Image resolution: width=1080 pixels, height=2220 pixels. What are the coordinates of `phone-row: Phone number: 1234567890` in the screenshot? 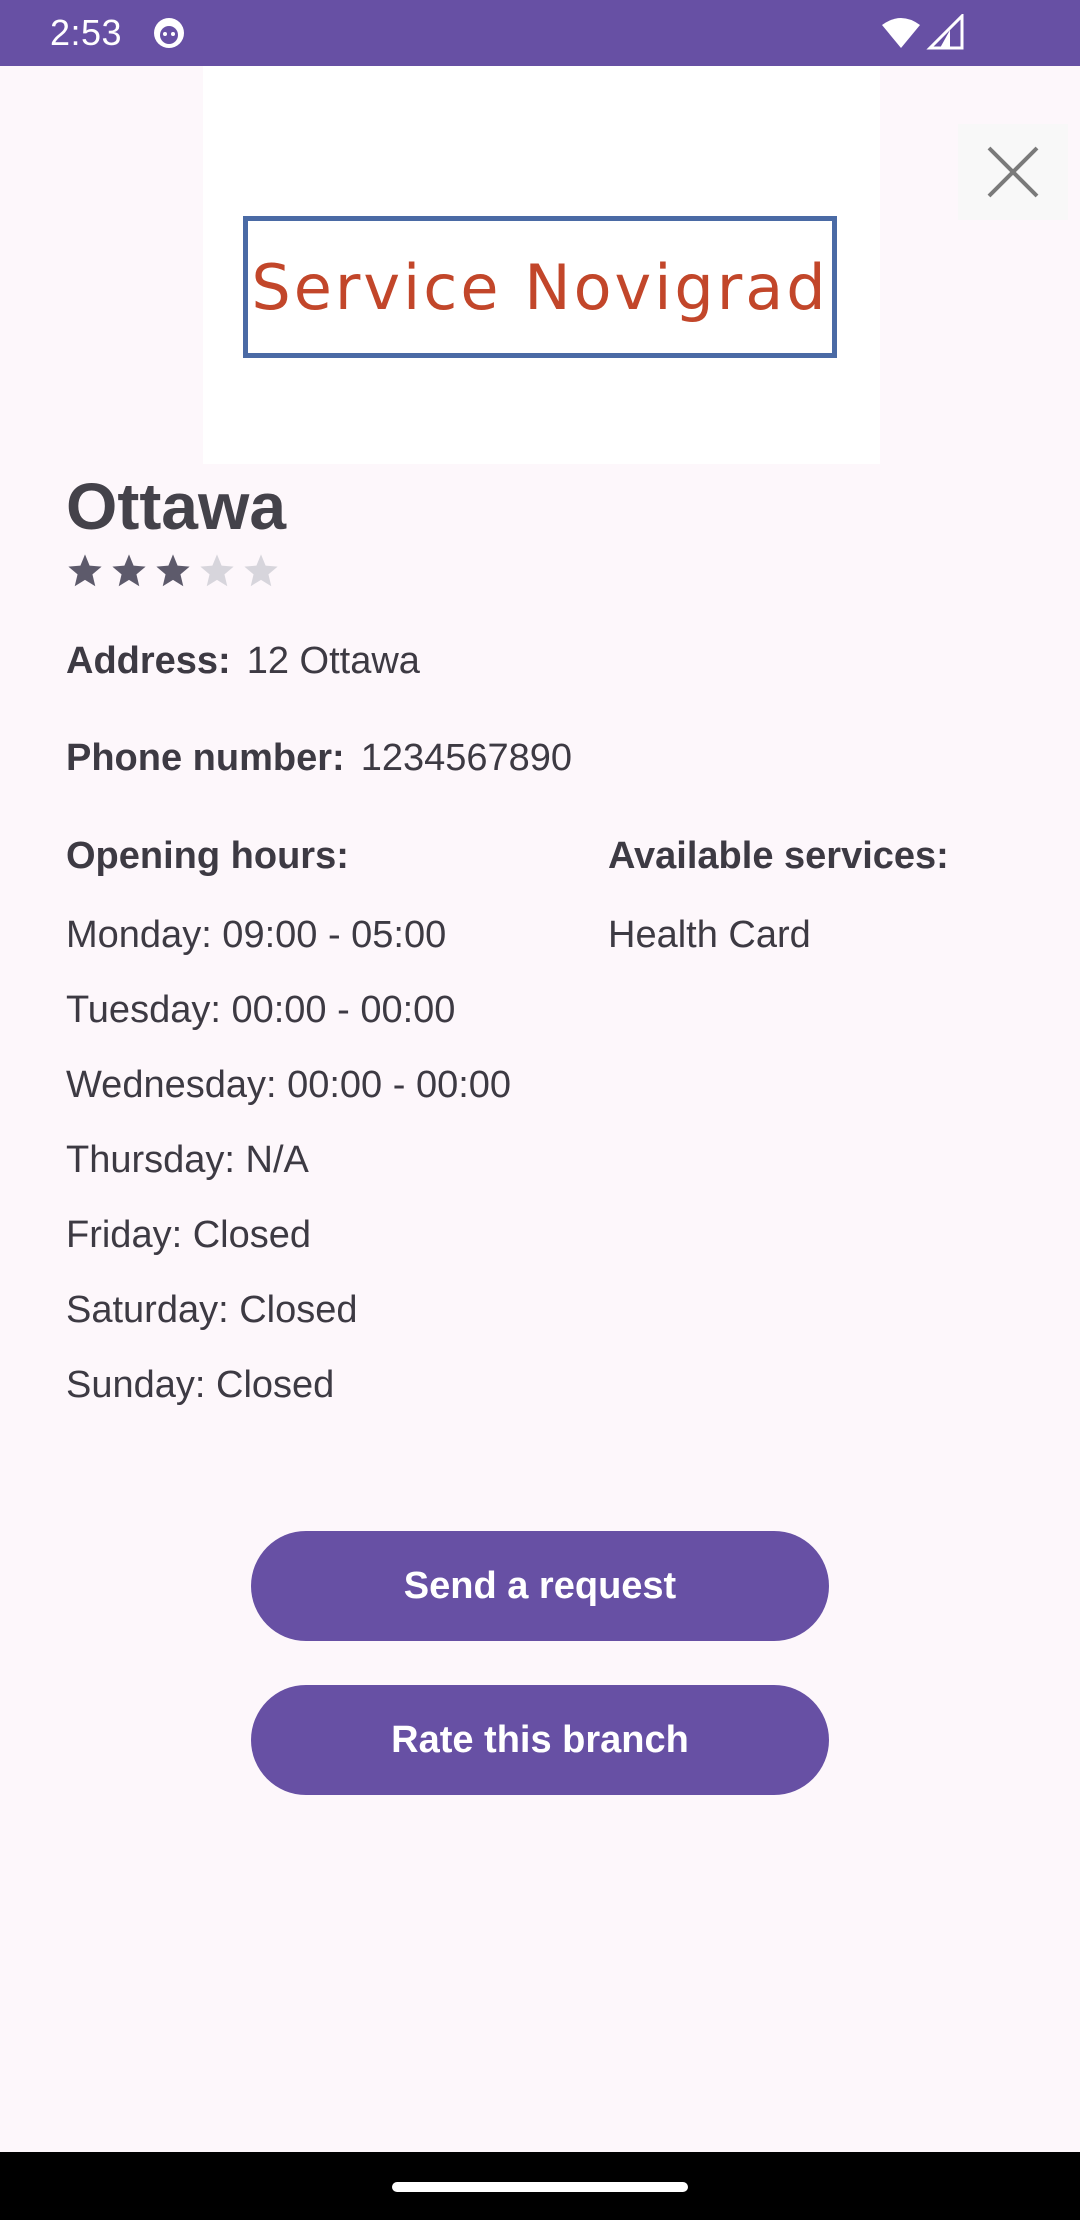 It's located at (319, 758).